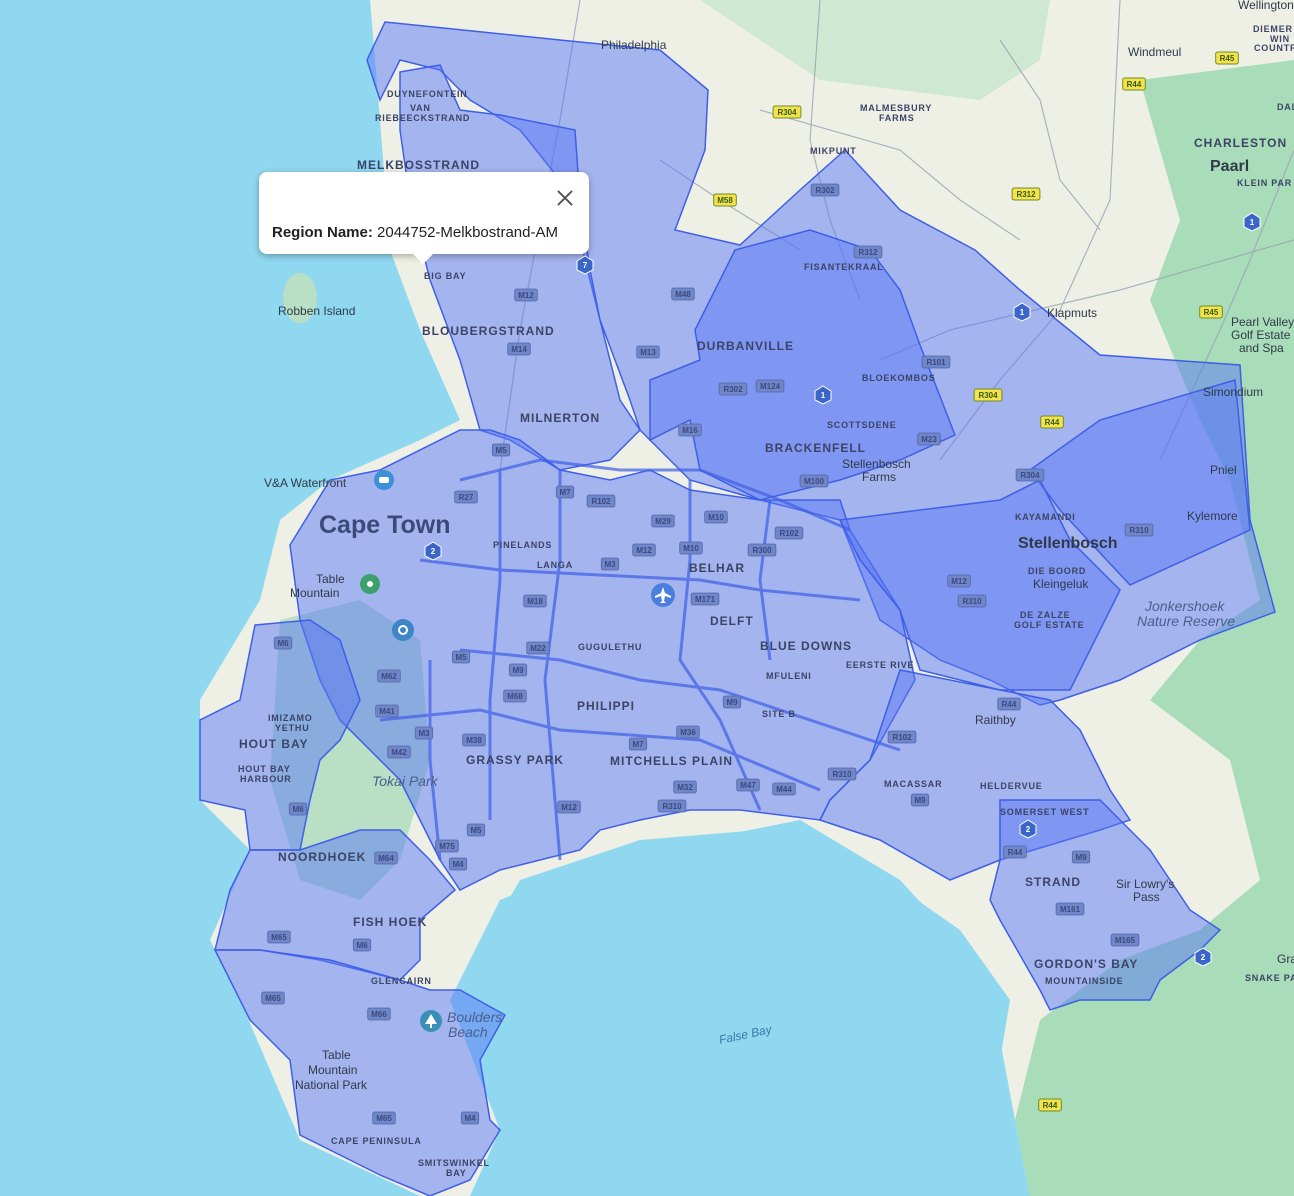 The width and height of the screenshot is (1294, 1196). I want to click on svg-text: R300, so click(762, 550).